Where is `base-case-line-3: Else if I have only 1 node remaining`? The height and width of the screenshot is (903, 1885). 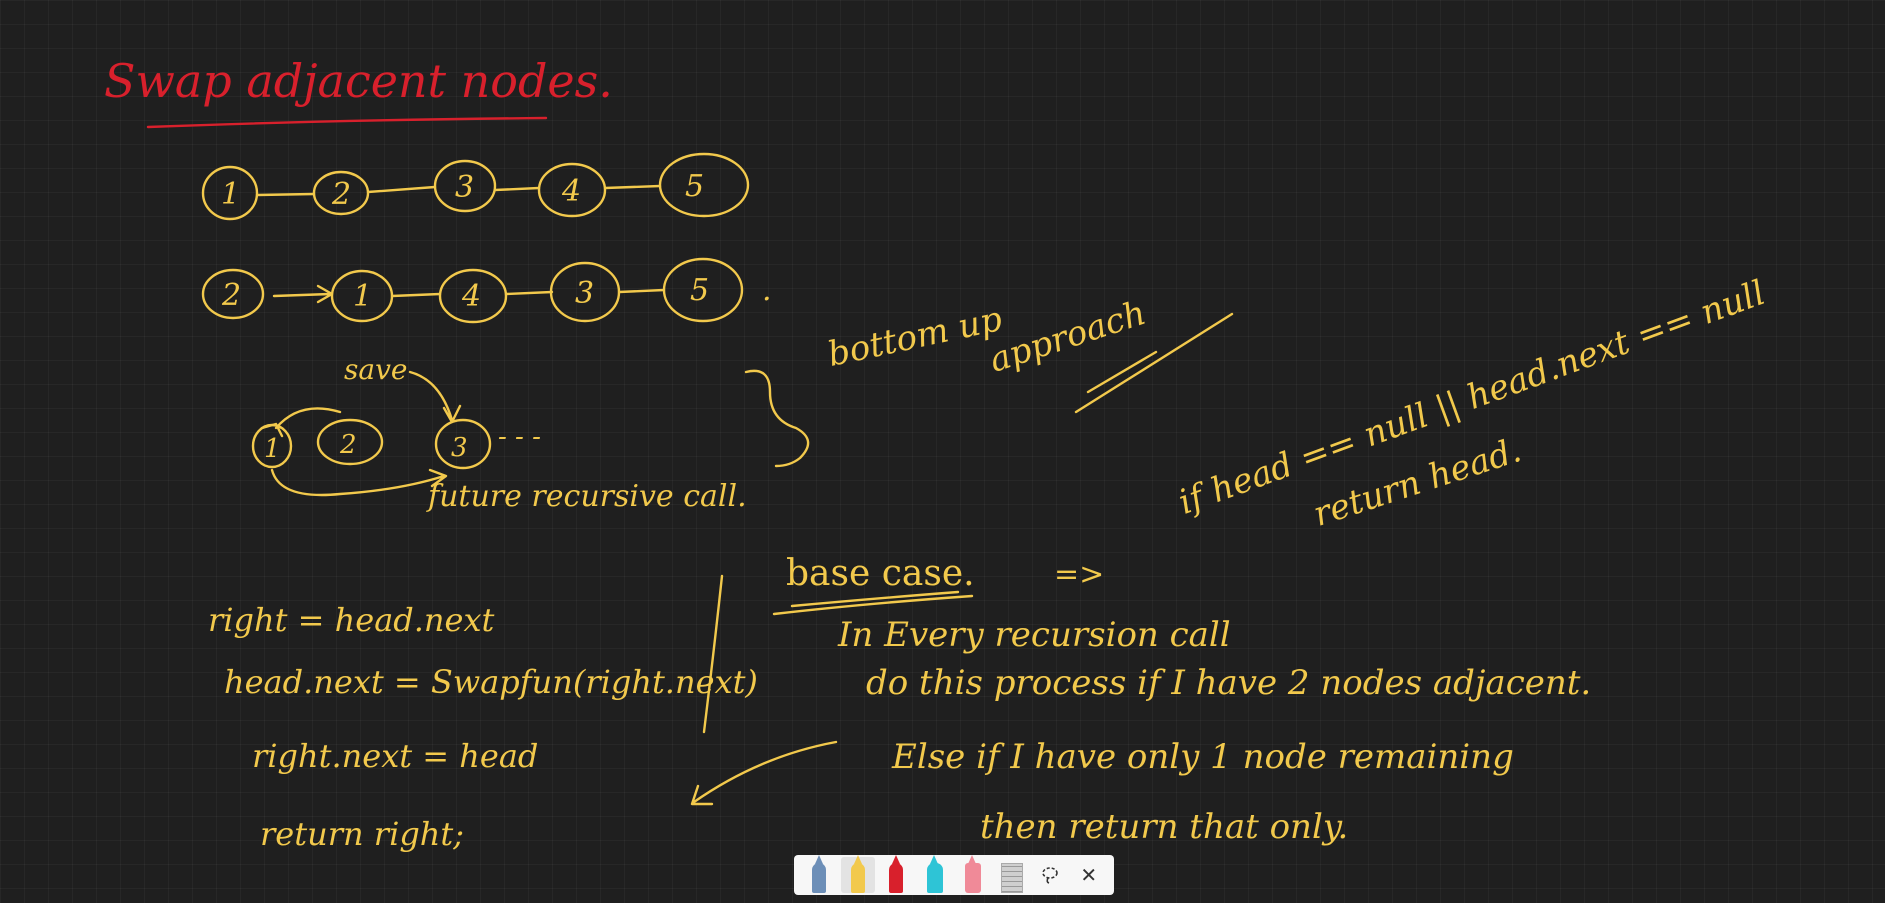 base-case-line-3: Else if I have only 1 node remaining is located at coordinates (1203, 757).